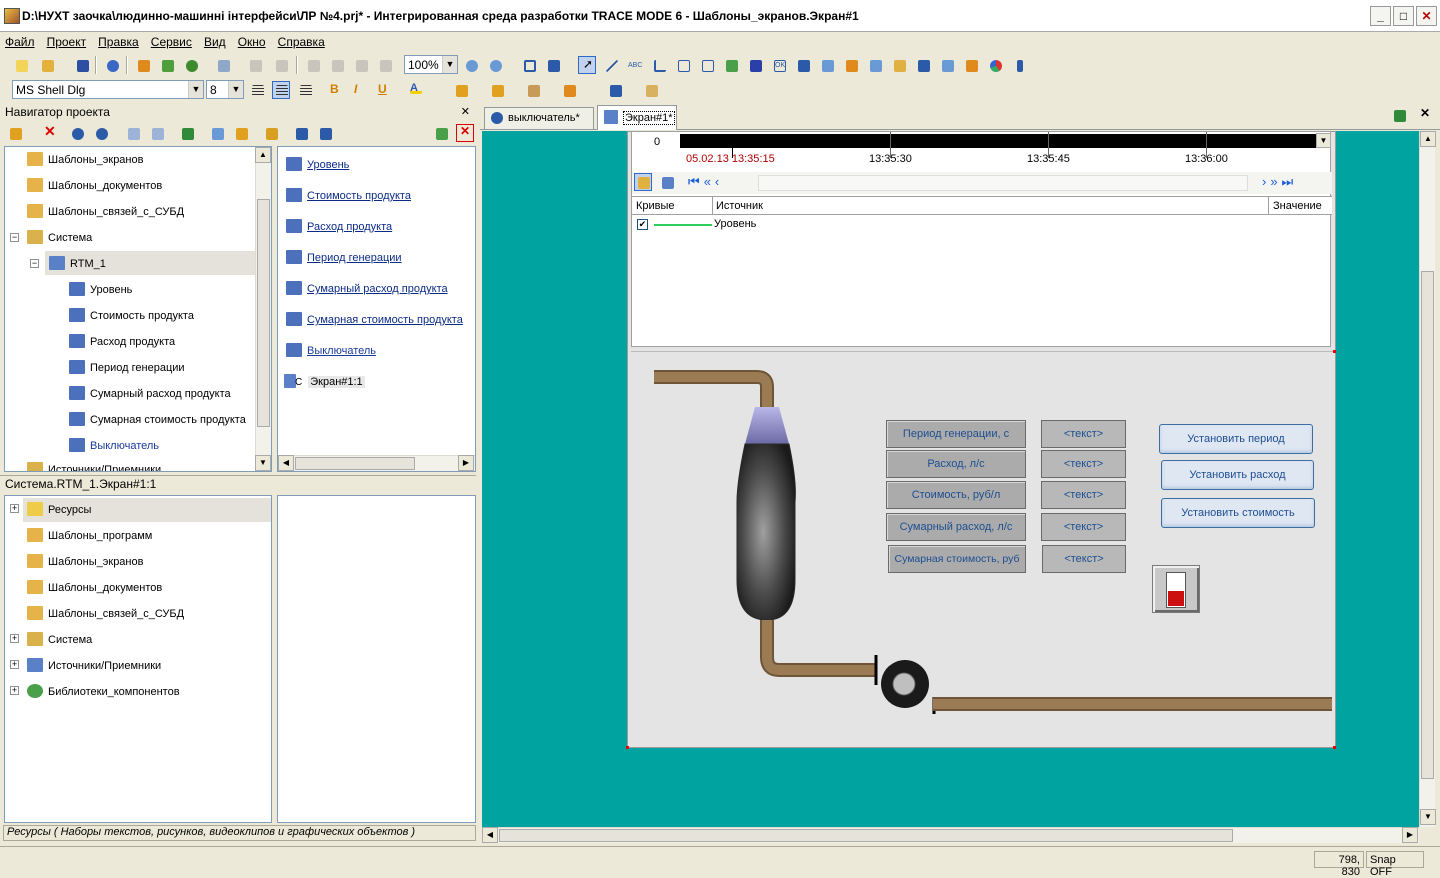 This screenshot has height=878, width=1440. What do you see at coordinates (15, 133) in the screenshot?
I see `add-icon` at bounding box center [15, 133].